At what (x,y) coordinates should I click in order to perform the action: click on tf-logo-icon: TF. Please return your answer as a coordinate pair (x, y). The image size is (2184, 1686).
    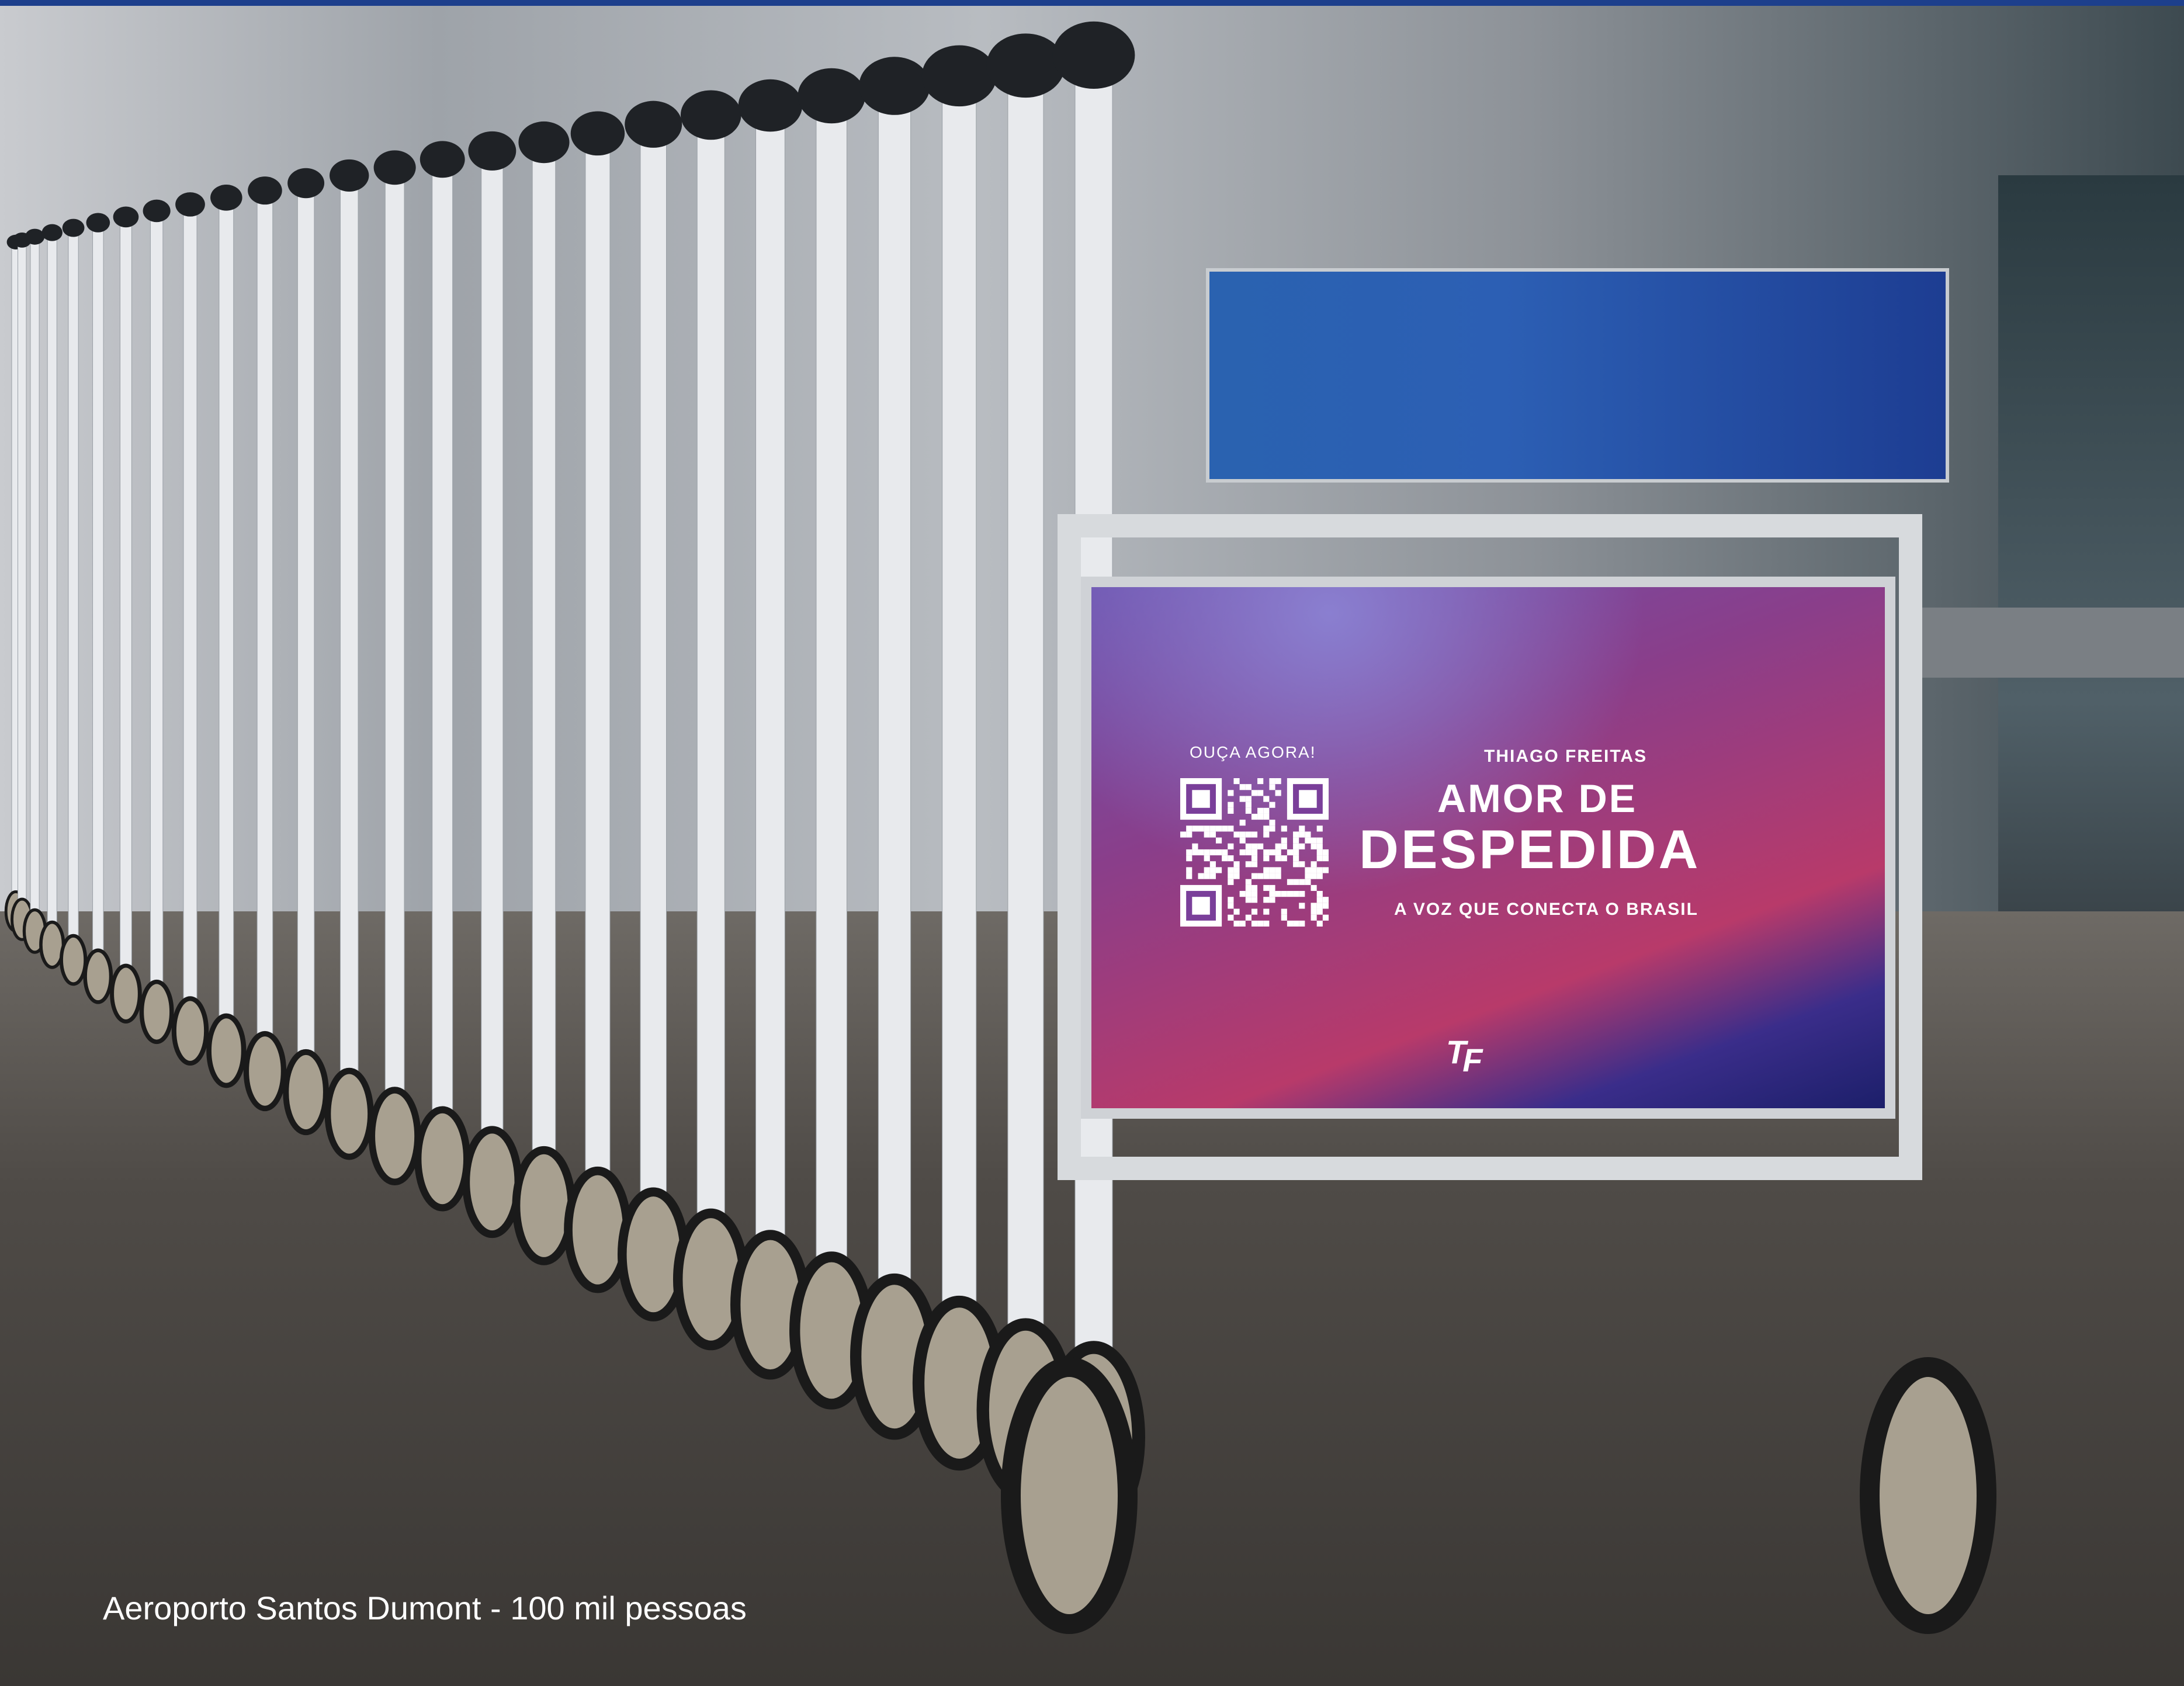
    Looking at the image, I should click on (1464, 1055).